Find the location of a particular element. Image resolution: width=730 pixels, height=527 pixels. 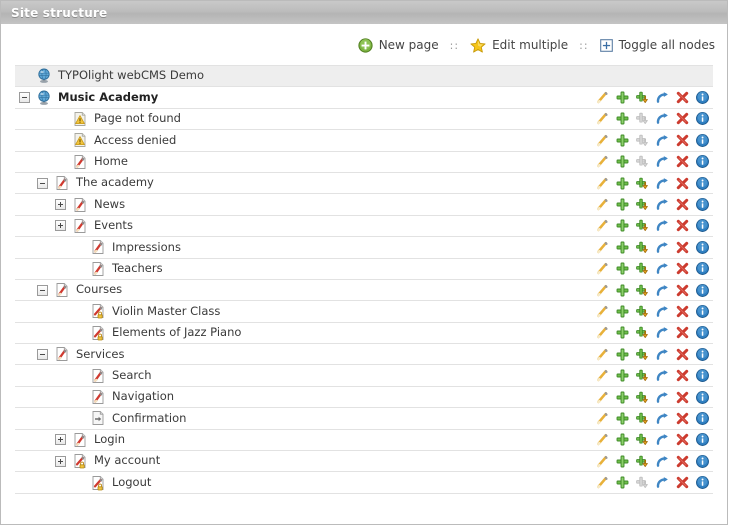

tree-row: Events is located at coordinates (364, 227).